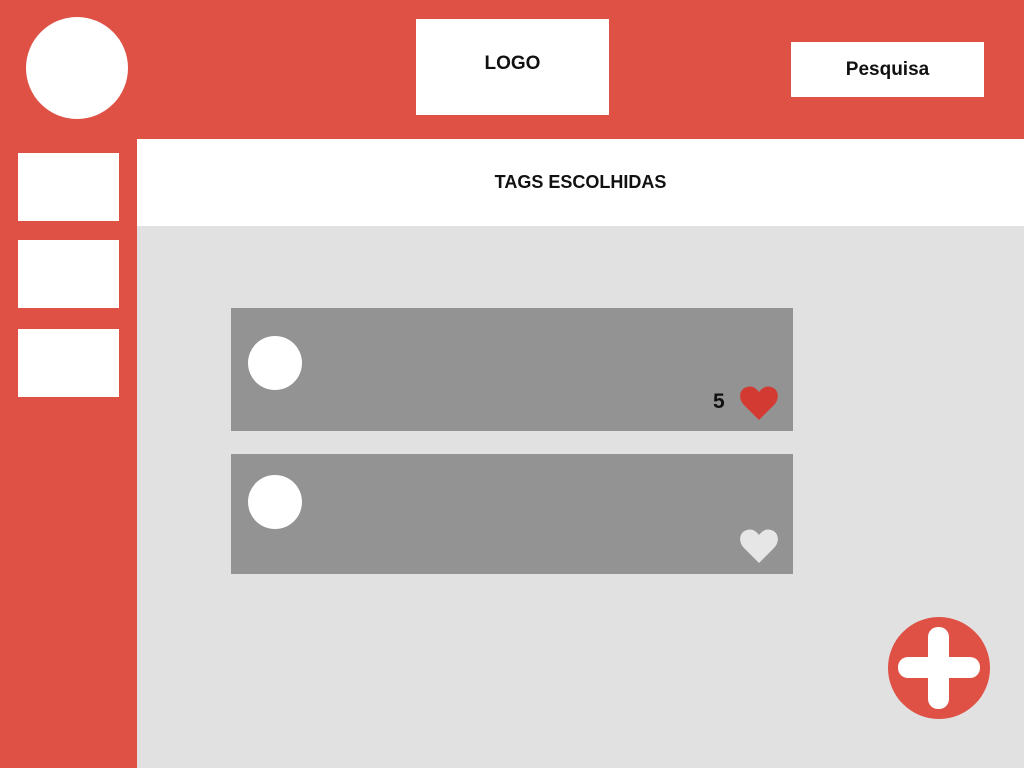  Describe the element at coordinates (719, 401) in the screenshot. I see `like-count: 5` at that location.